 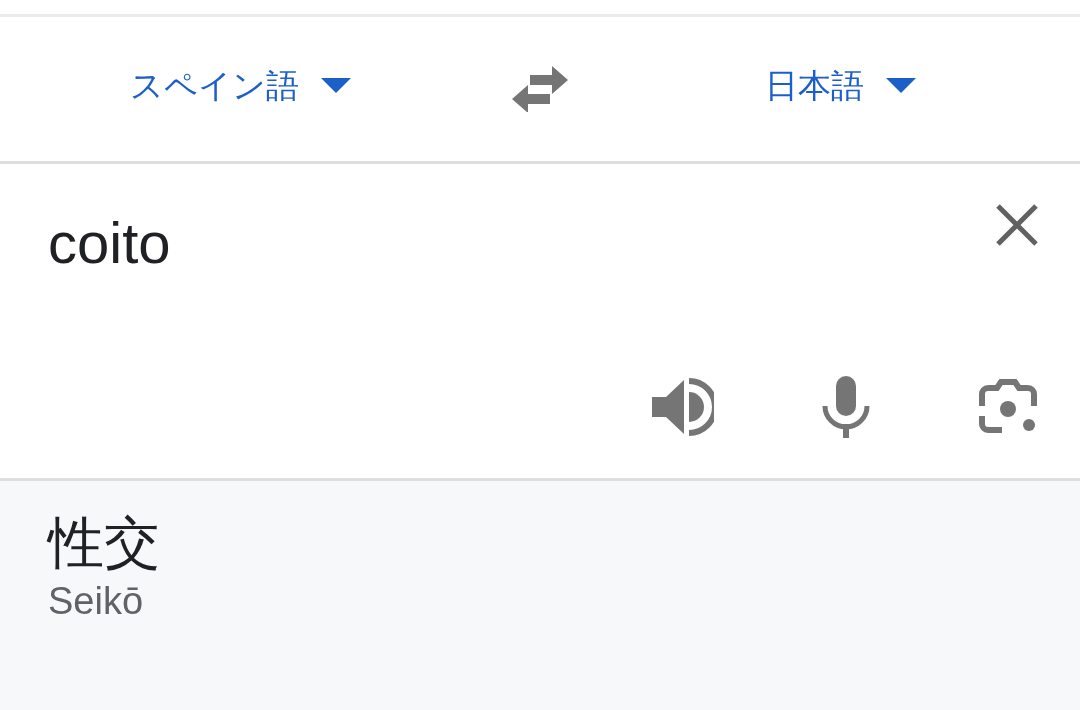 I want to click on camera-icon, so click(x=1008, y=407).